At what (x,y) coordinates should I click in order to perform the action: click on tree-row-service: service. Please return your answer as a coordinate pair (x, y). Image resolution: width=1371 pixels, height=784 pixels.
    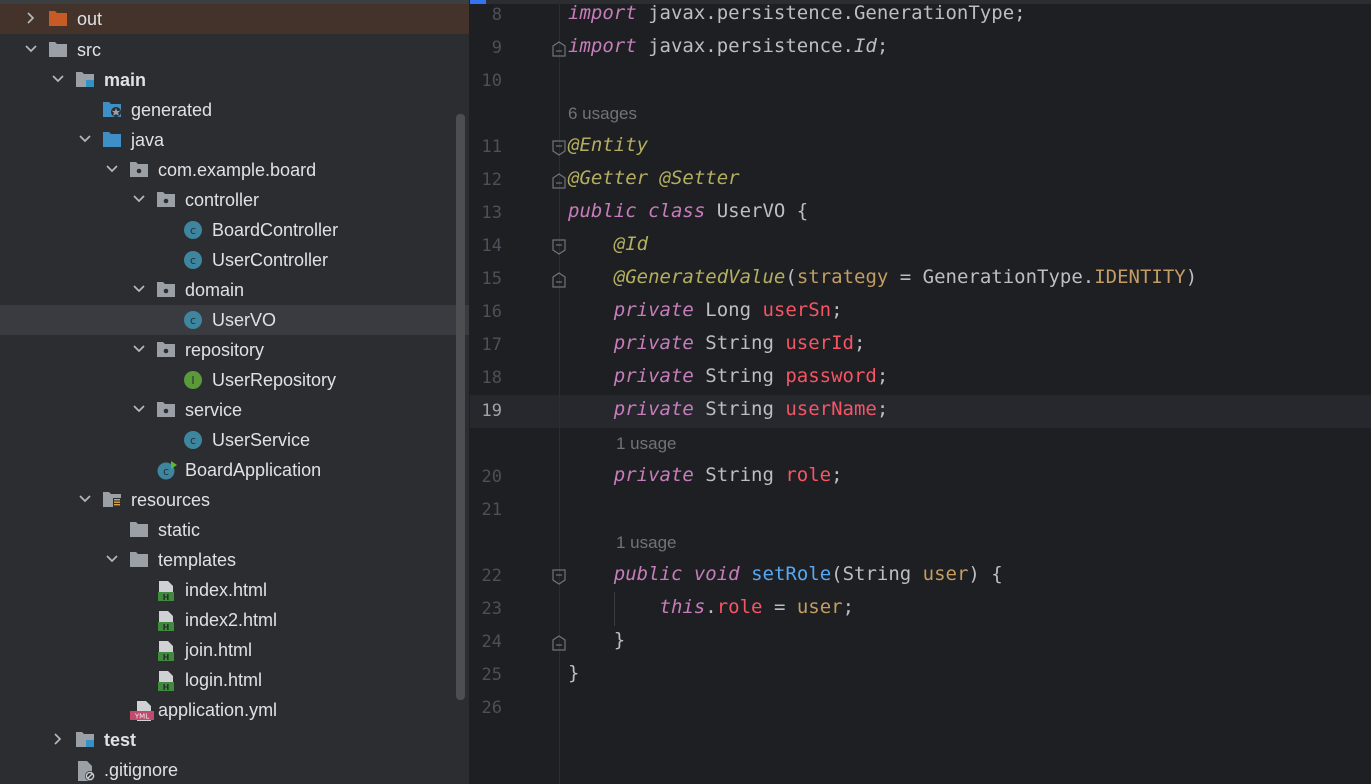
    Looking at the image, I should click on (234, 410).